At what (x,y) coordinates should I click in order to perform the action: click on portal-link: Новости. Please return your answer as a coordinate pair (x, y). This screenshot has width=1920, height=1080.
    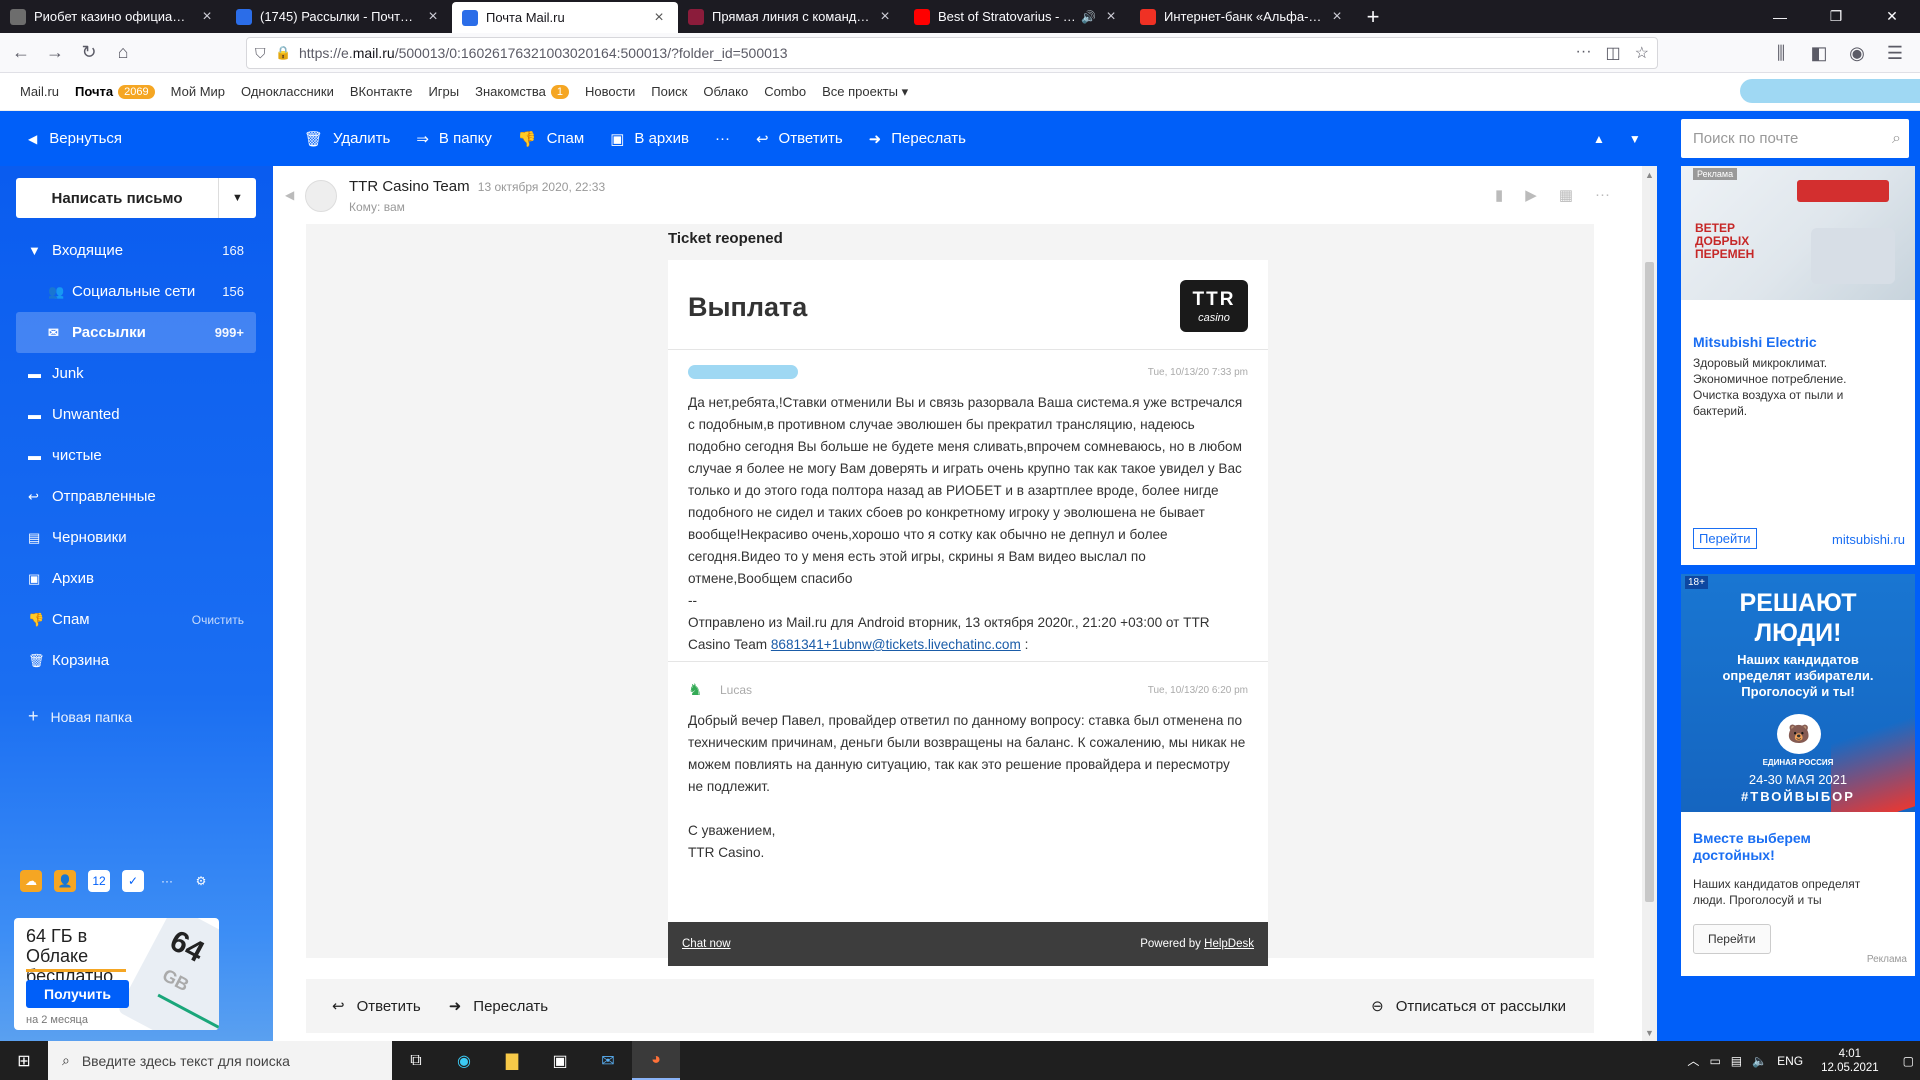
    Looking at the image, I should click on (610, 91).